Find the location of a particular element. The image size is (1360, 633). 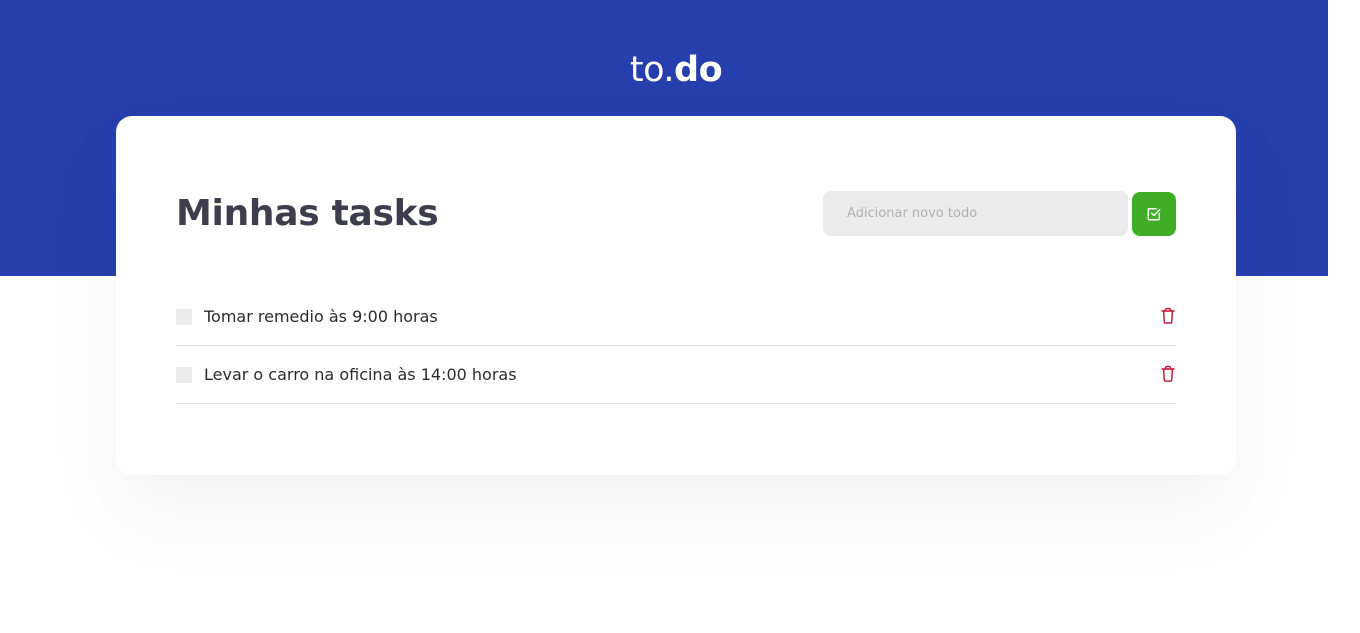

task-title: Tomar remedio às 9:00 horas is located at coordinates (321, 316).